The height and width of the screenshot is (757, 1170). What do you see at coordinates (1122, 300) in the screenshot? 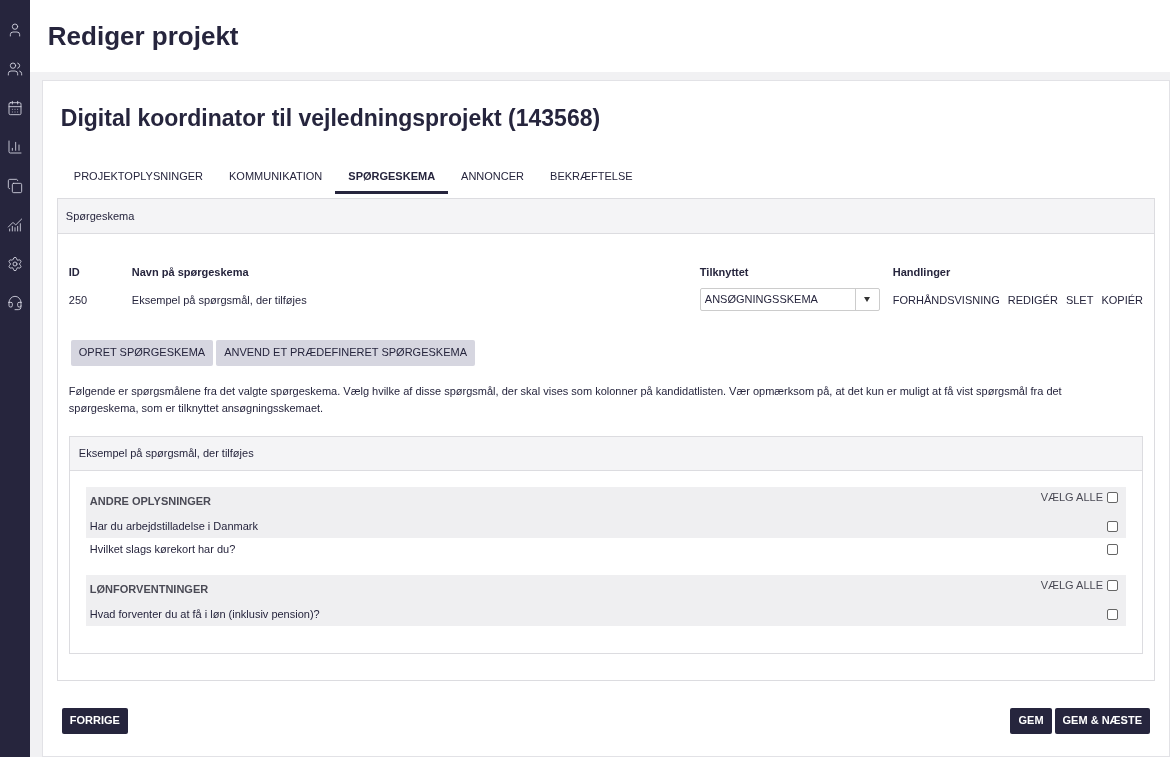
I see `action-link: KOPIÉR` at bounding box center [1122, 300].